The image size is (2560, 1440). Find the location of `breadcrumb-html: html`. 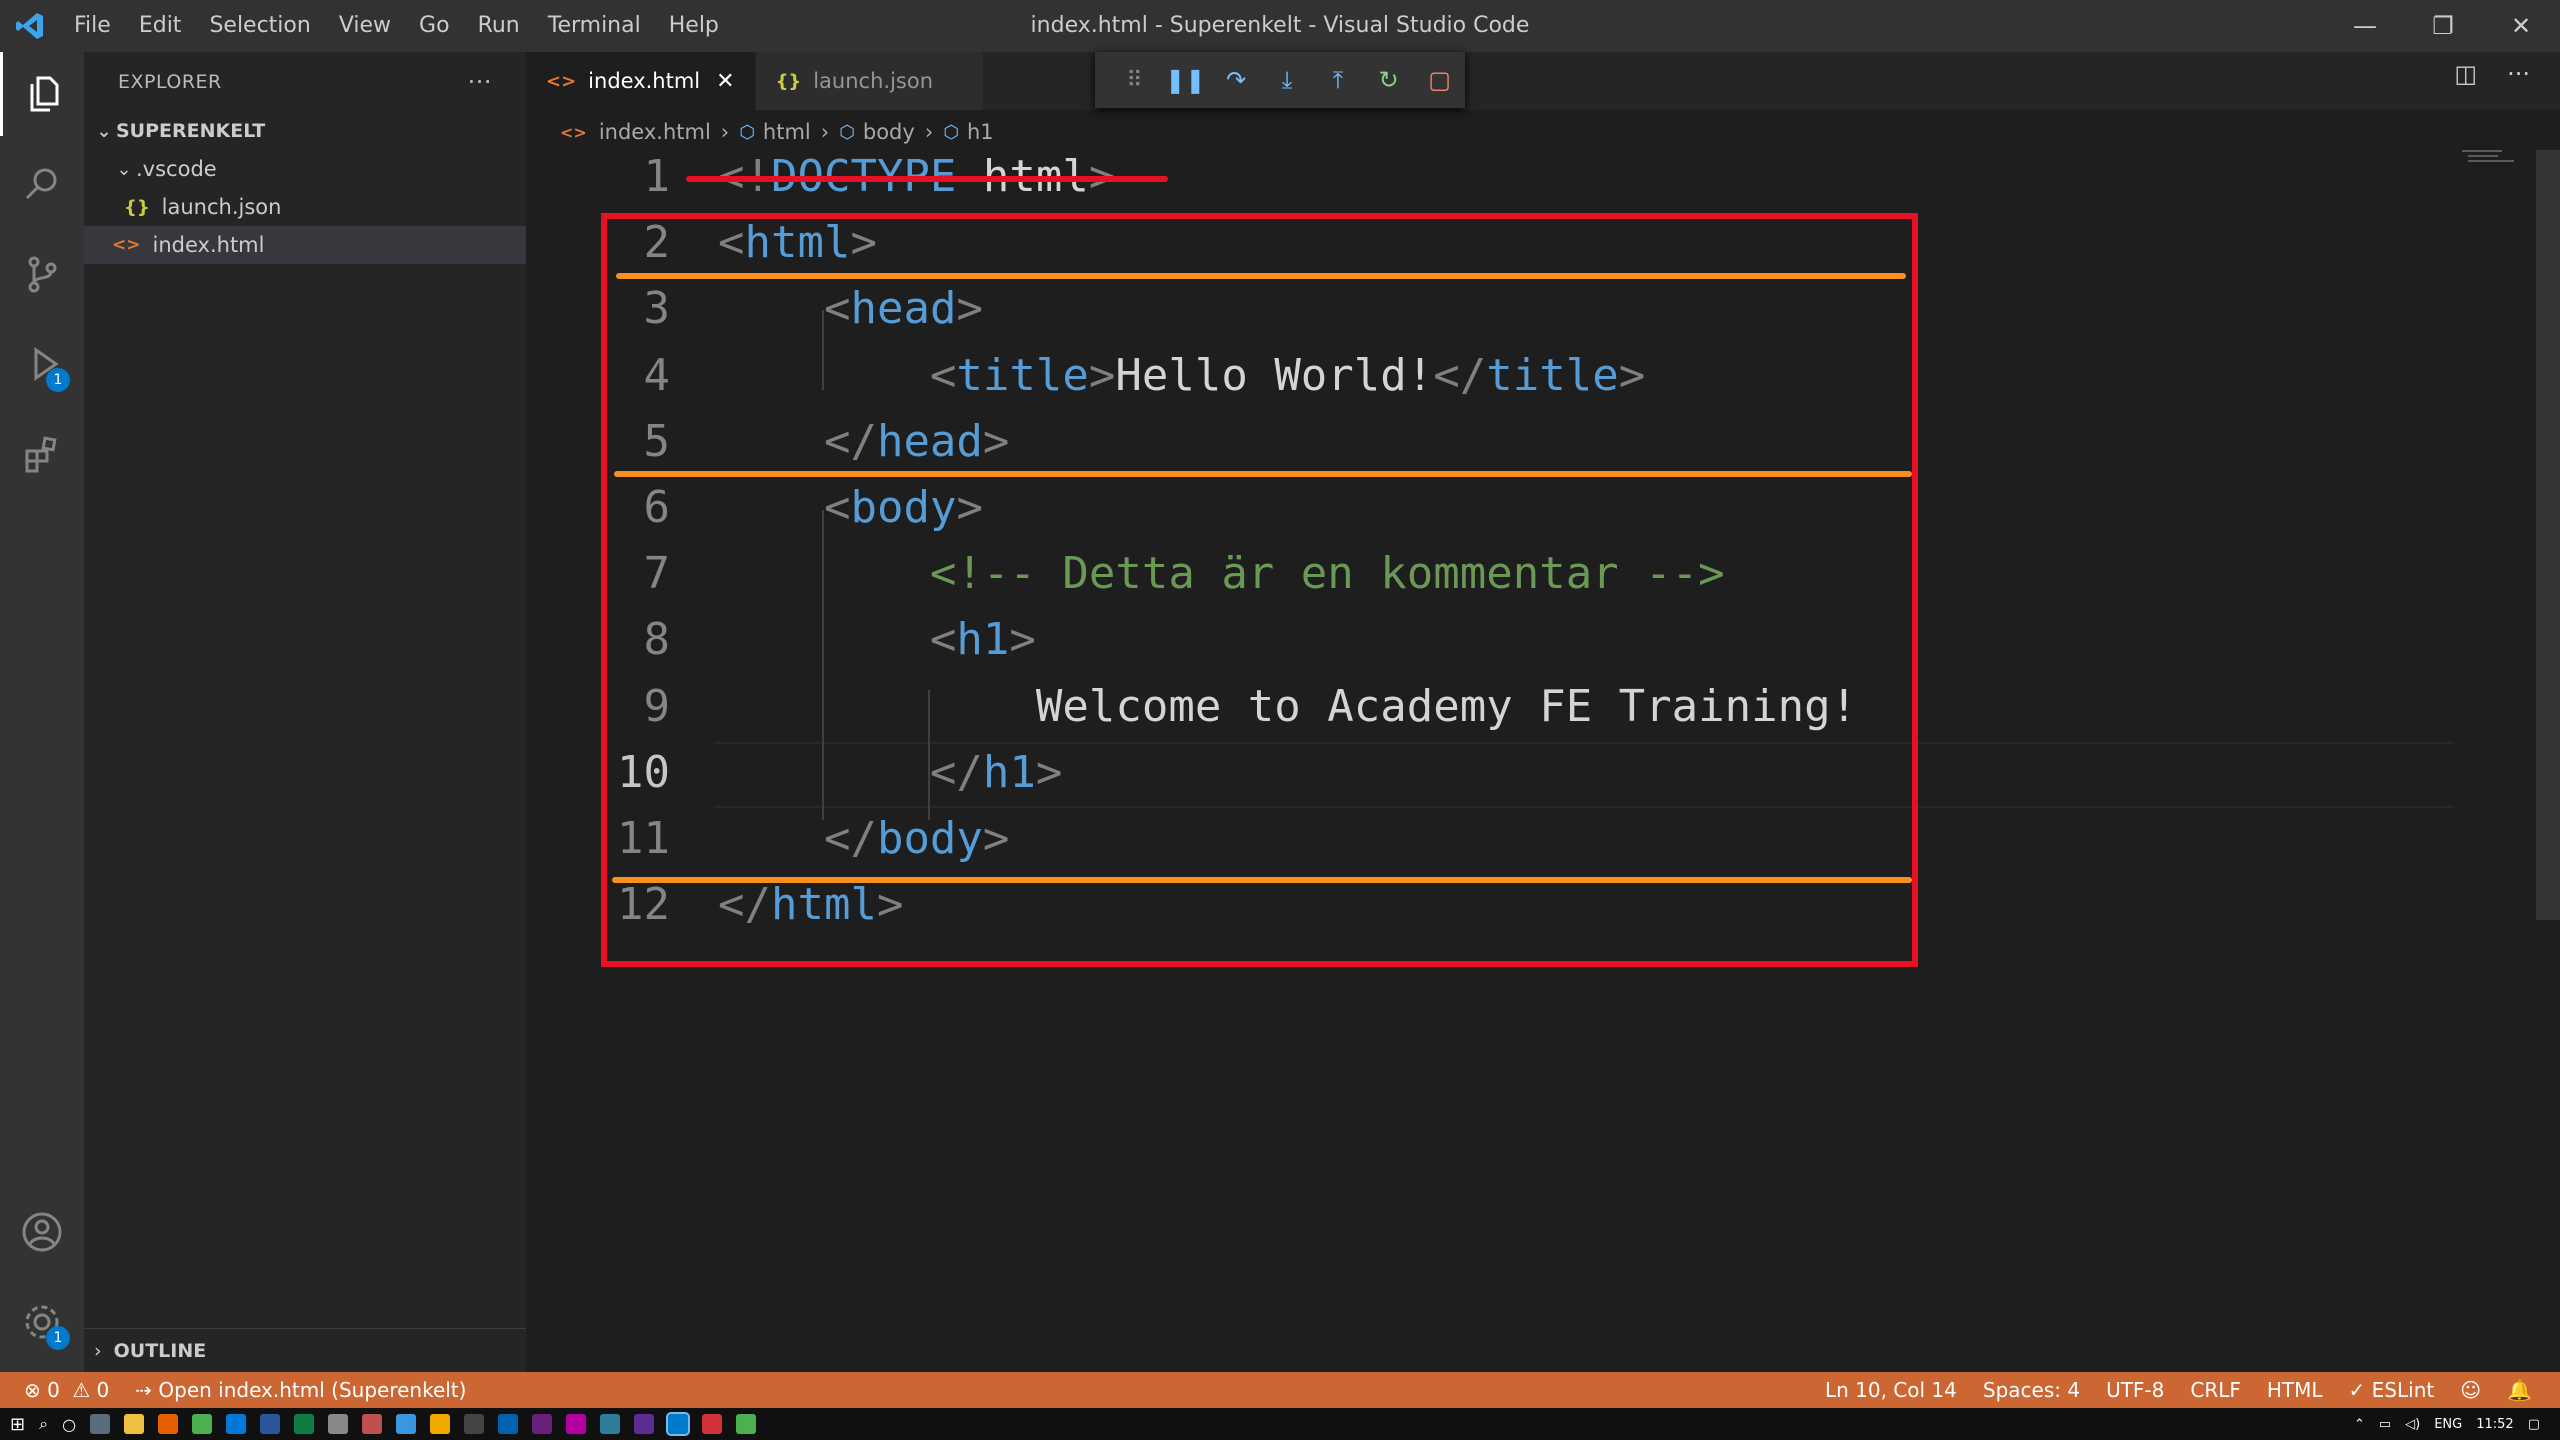

breadcrumb-html: html is located at coordinates (787, 132).